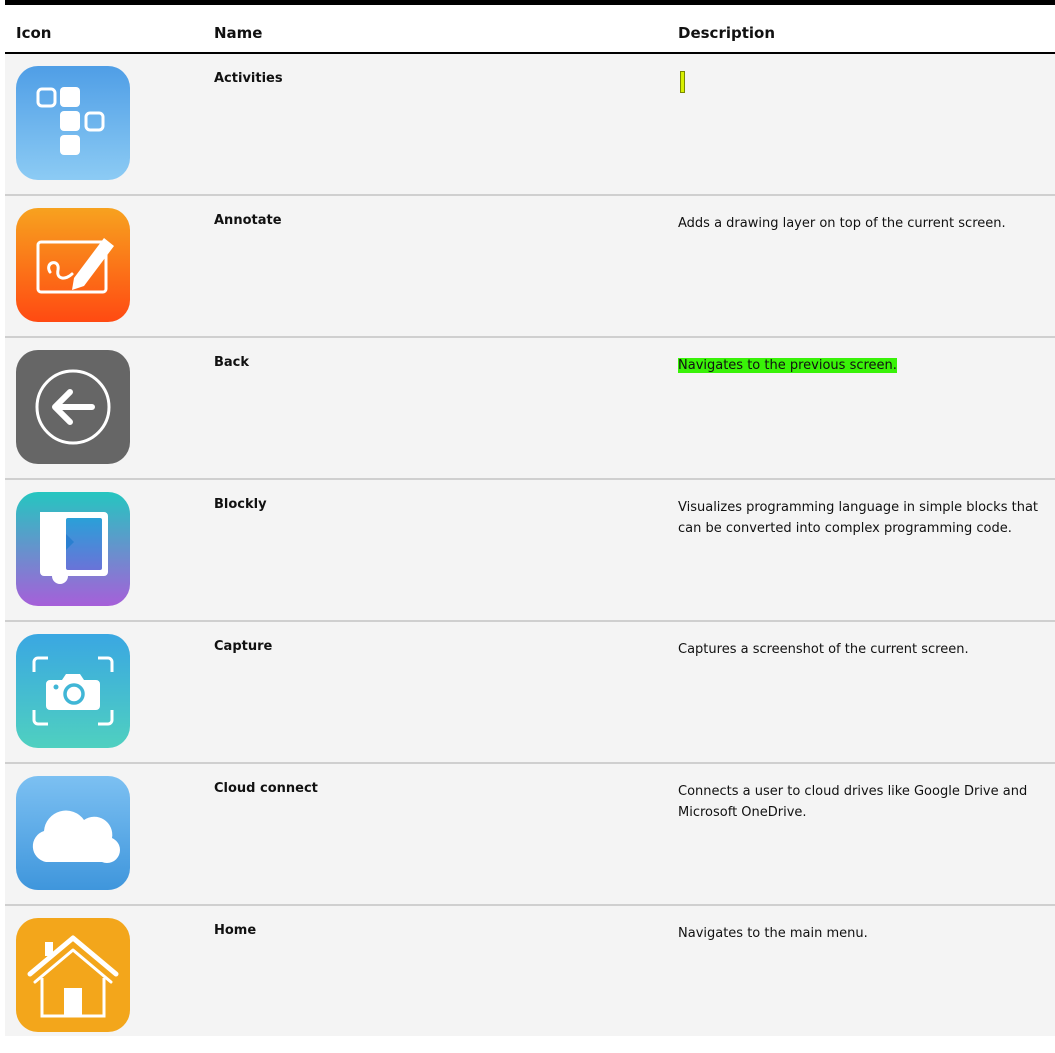 This screenshot has height=1053, width=1055. I want to click on header-description: Description, so click(727, 33).